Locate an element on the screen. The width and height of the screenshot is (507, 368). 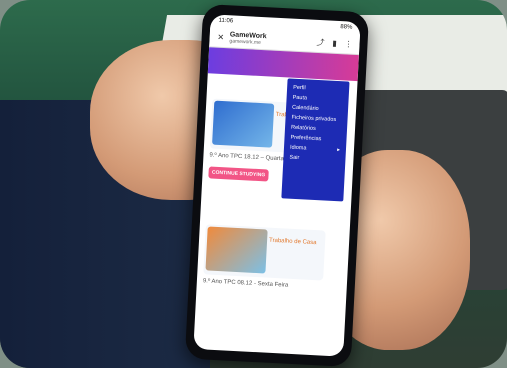
continue-studying-button: CONTINUE STUDYING is located at coordinates (238, 174).